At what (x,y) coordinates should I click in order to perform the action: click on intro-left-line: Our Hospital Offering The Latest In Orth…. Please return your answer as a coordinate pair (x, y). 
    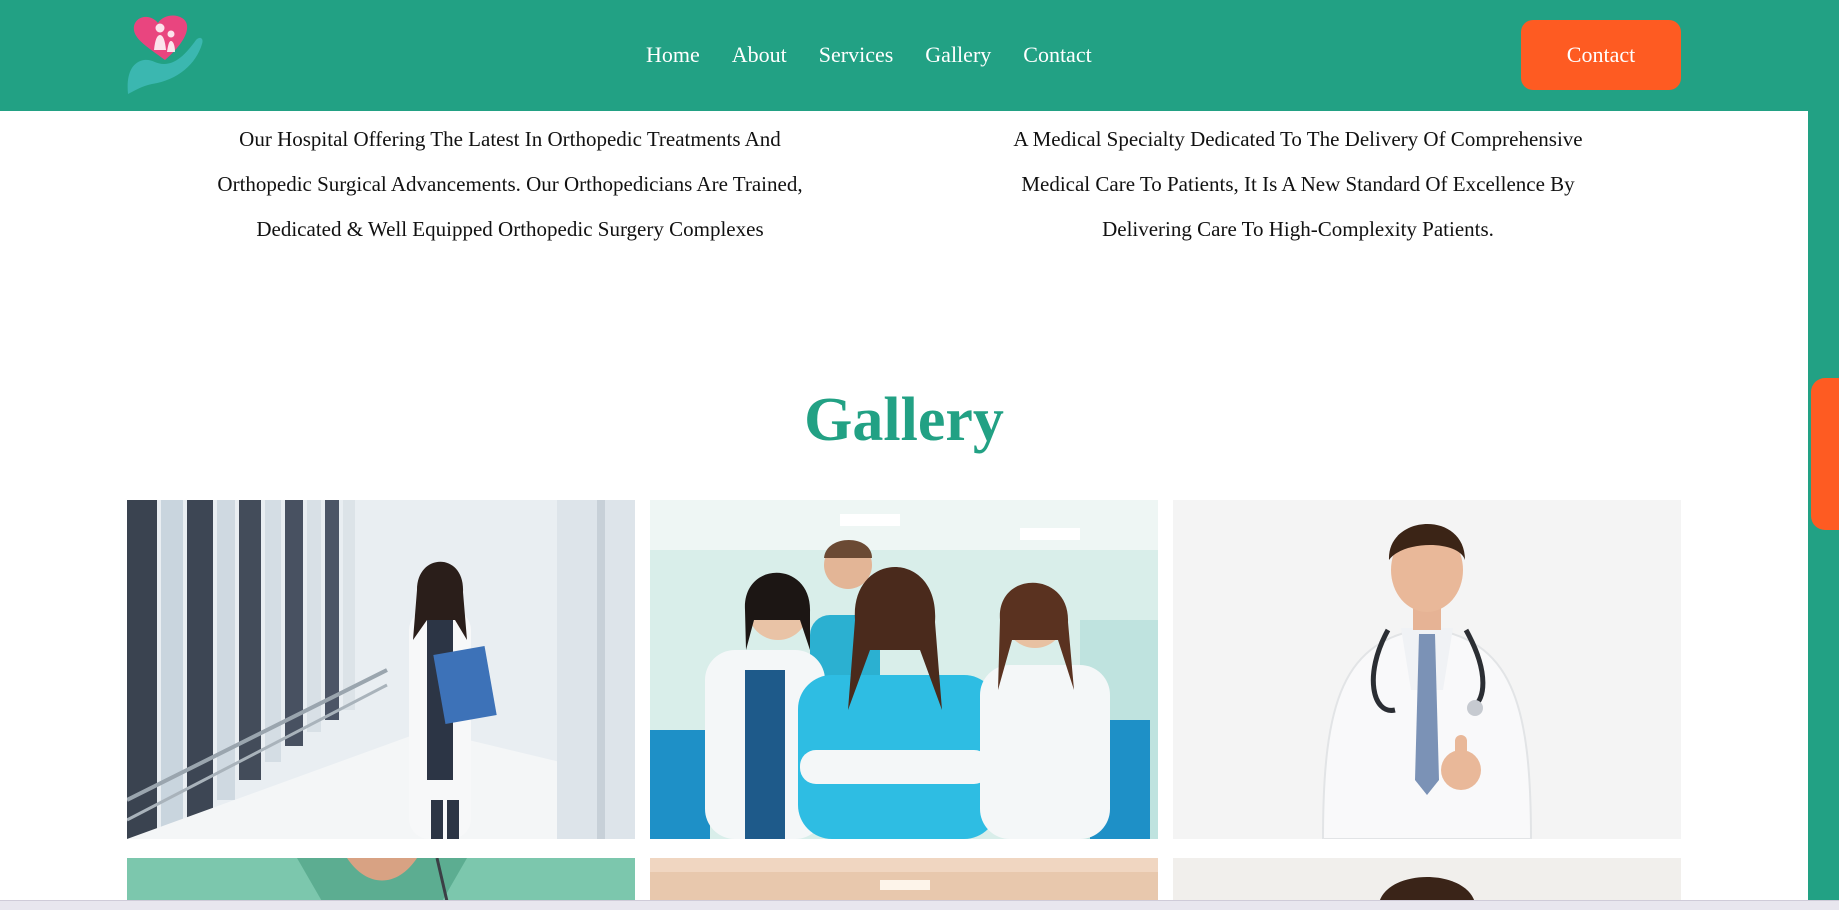
    Looking at the image, I should click on (510, 139).